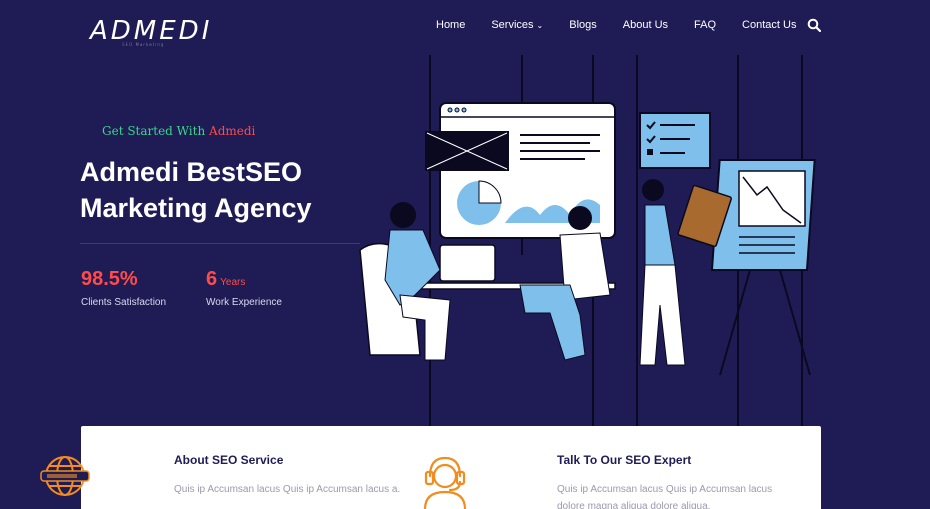  I want to click on support-agent-icon, so click(445, 482).